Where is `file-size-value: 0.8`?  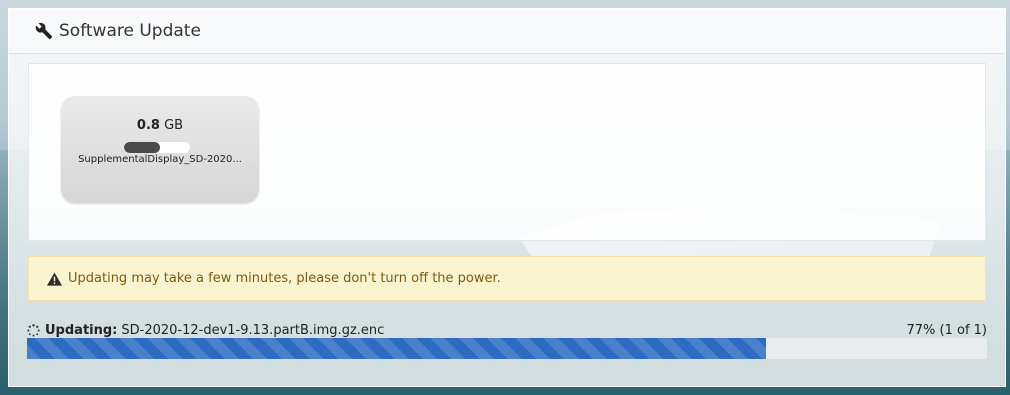
file-size-value: 0.8 is located at coordinates (148, 125).